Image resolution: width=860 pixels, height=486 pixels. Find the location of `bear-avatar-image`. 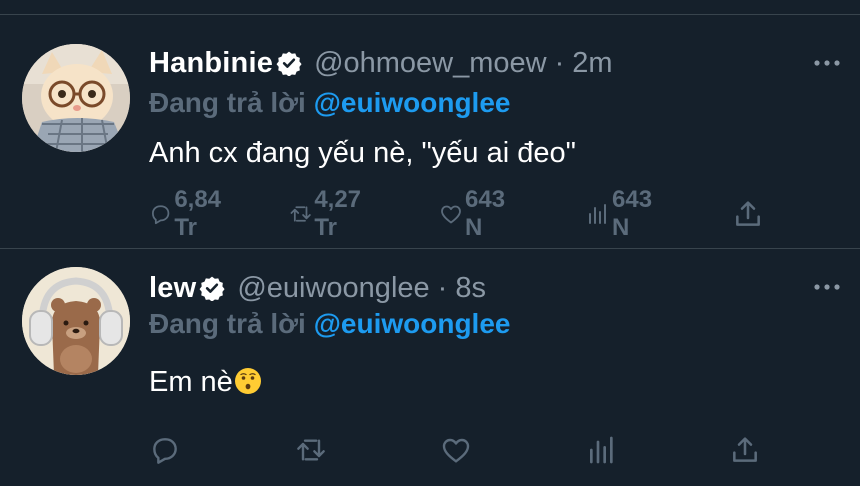

bear-avatar-image is located at coordinates (76, 321).